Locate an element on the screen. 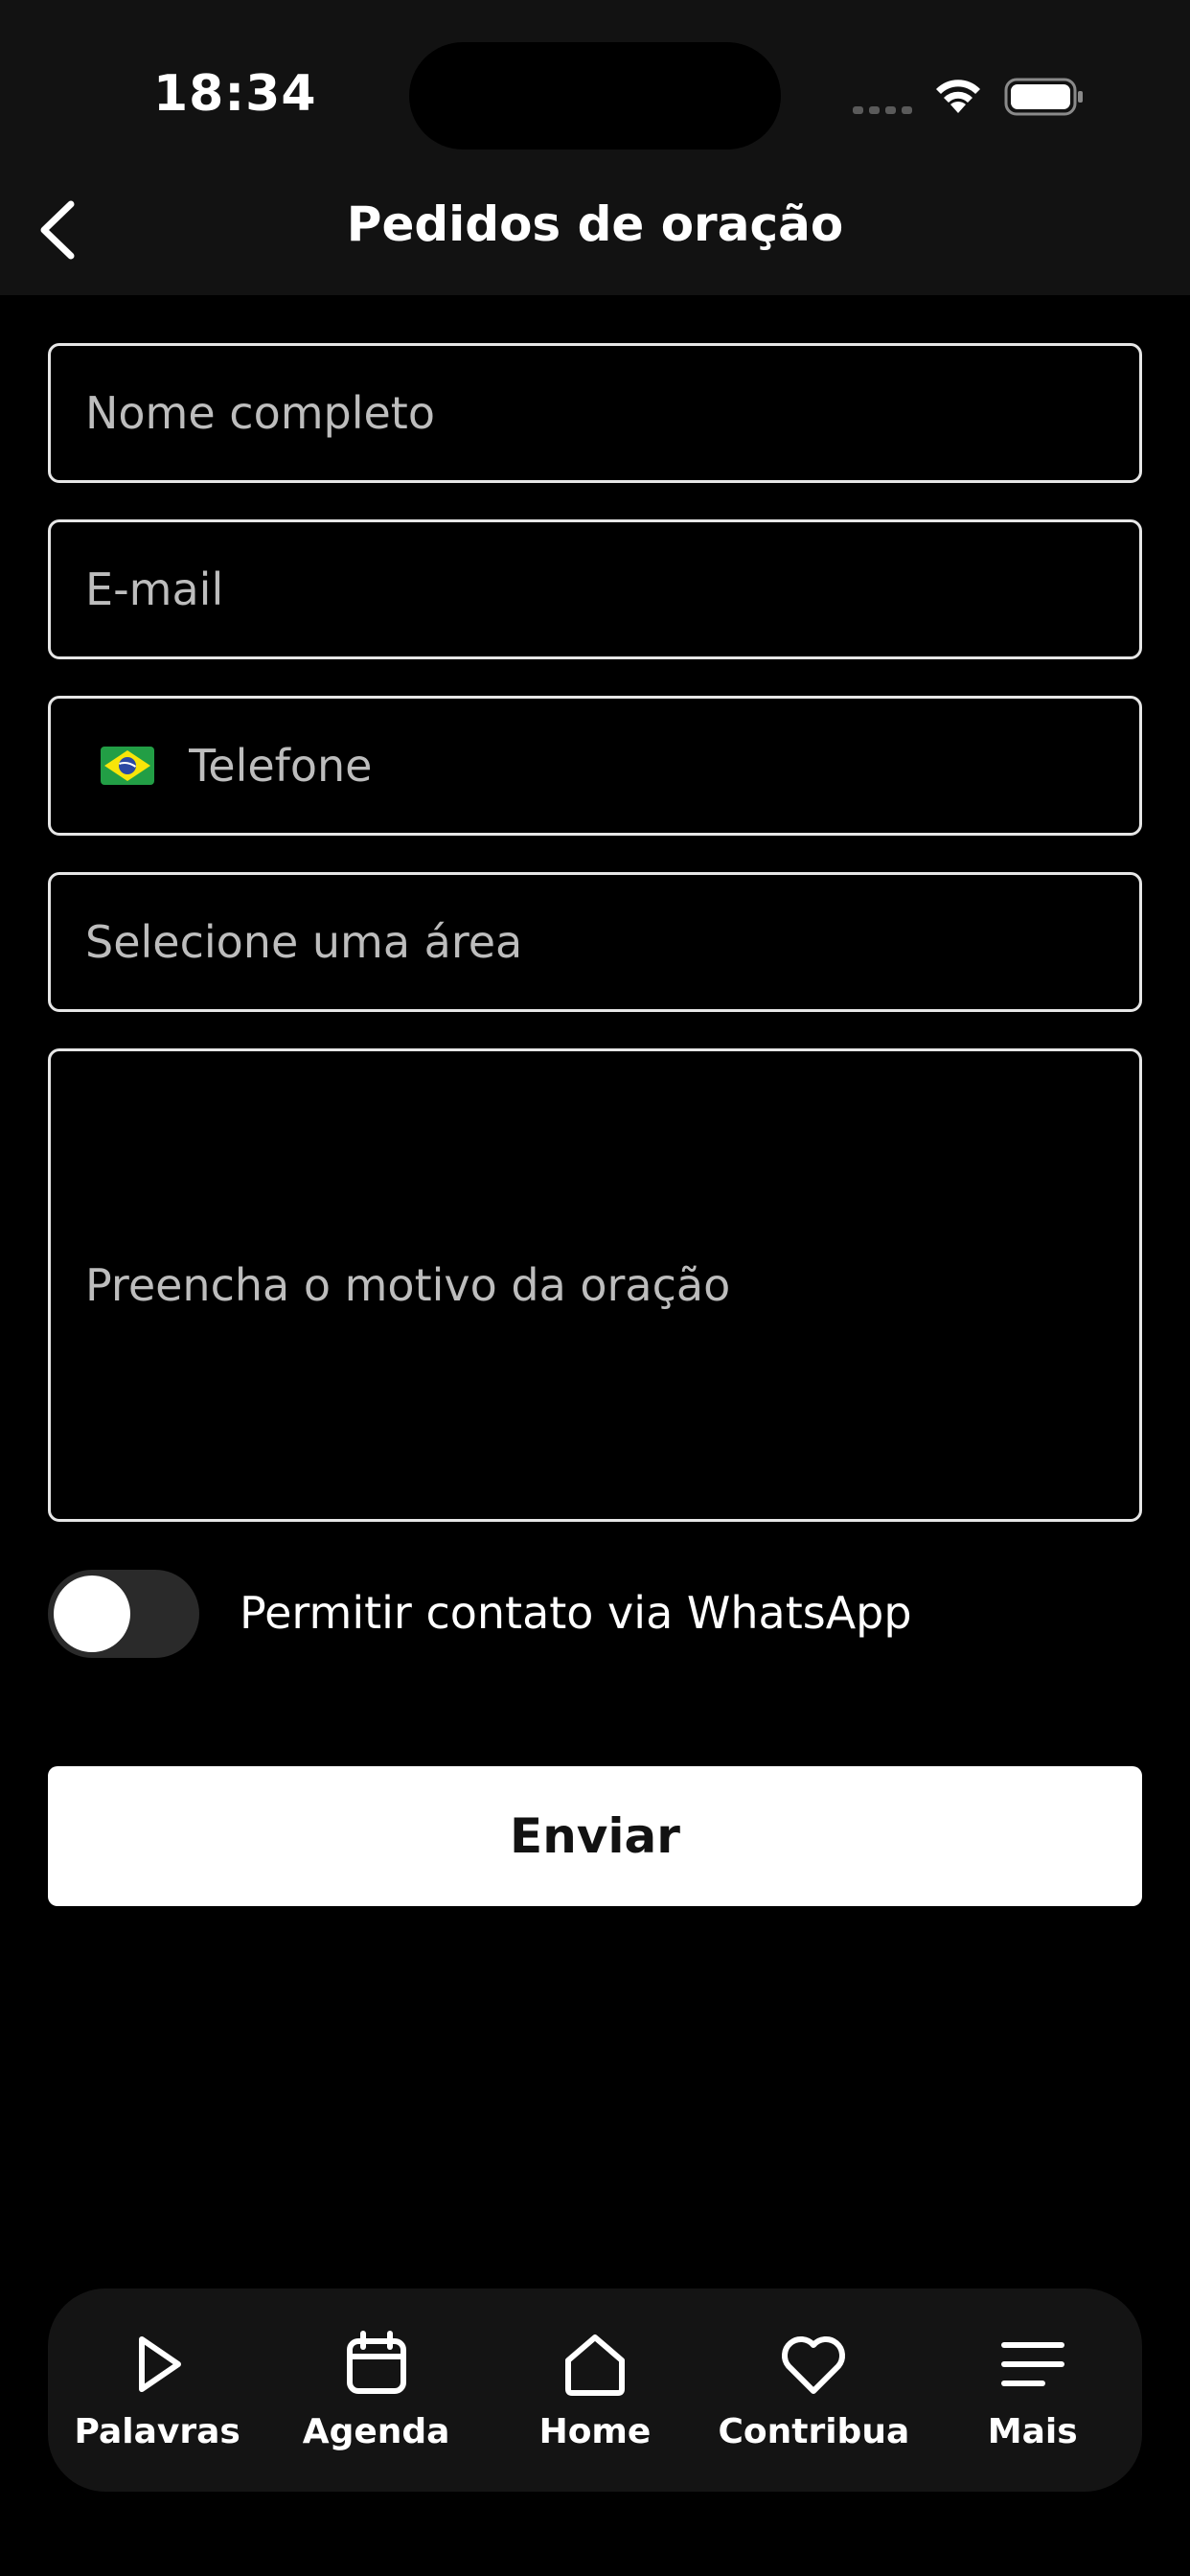  tab-label: Palavras is located at coordinates (157, 2431).